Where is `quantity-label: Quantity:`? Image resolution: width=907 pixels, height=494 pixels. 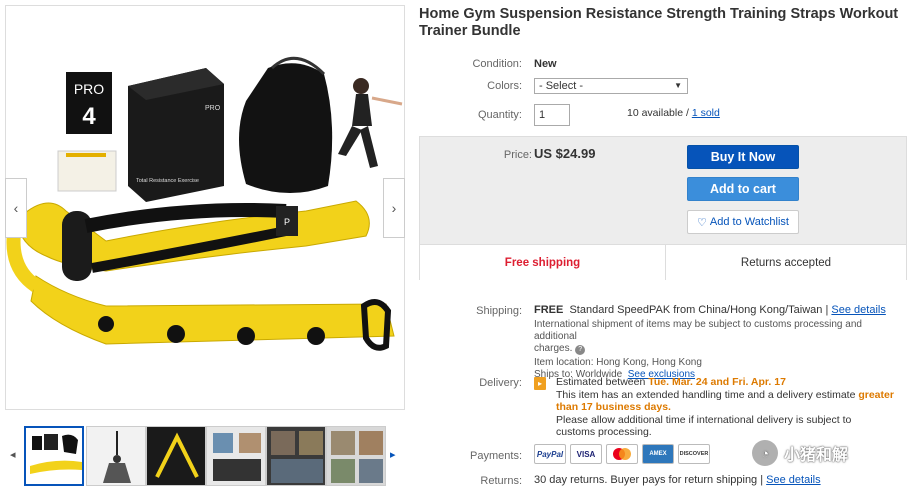 quantity-label: Quantity: is located at coordinates (499, 115).